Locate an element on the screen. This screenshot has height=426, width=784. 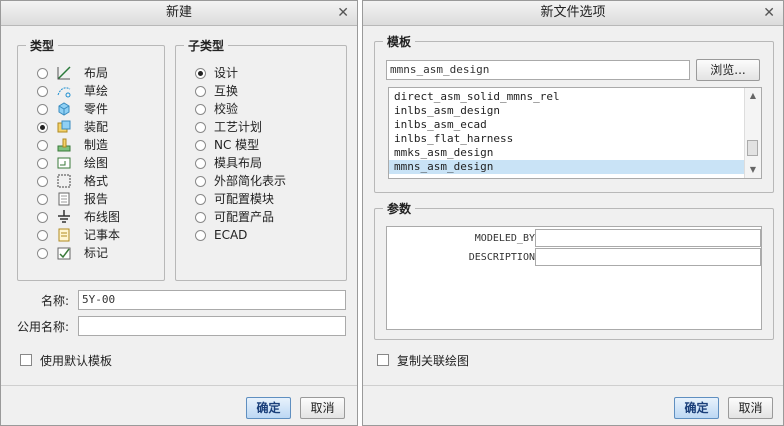
subtype-label: 互换 is located at coordinates (226, 91).